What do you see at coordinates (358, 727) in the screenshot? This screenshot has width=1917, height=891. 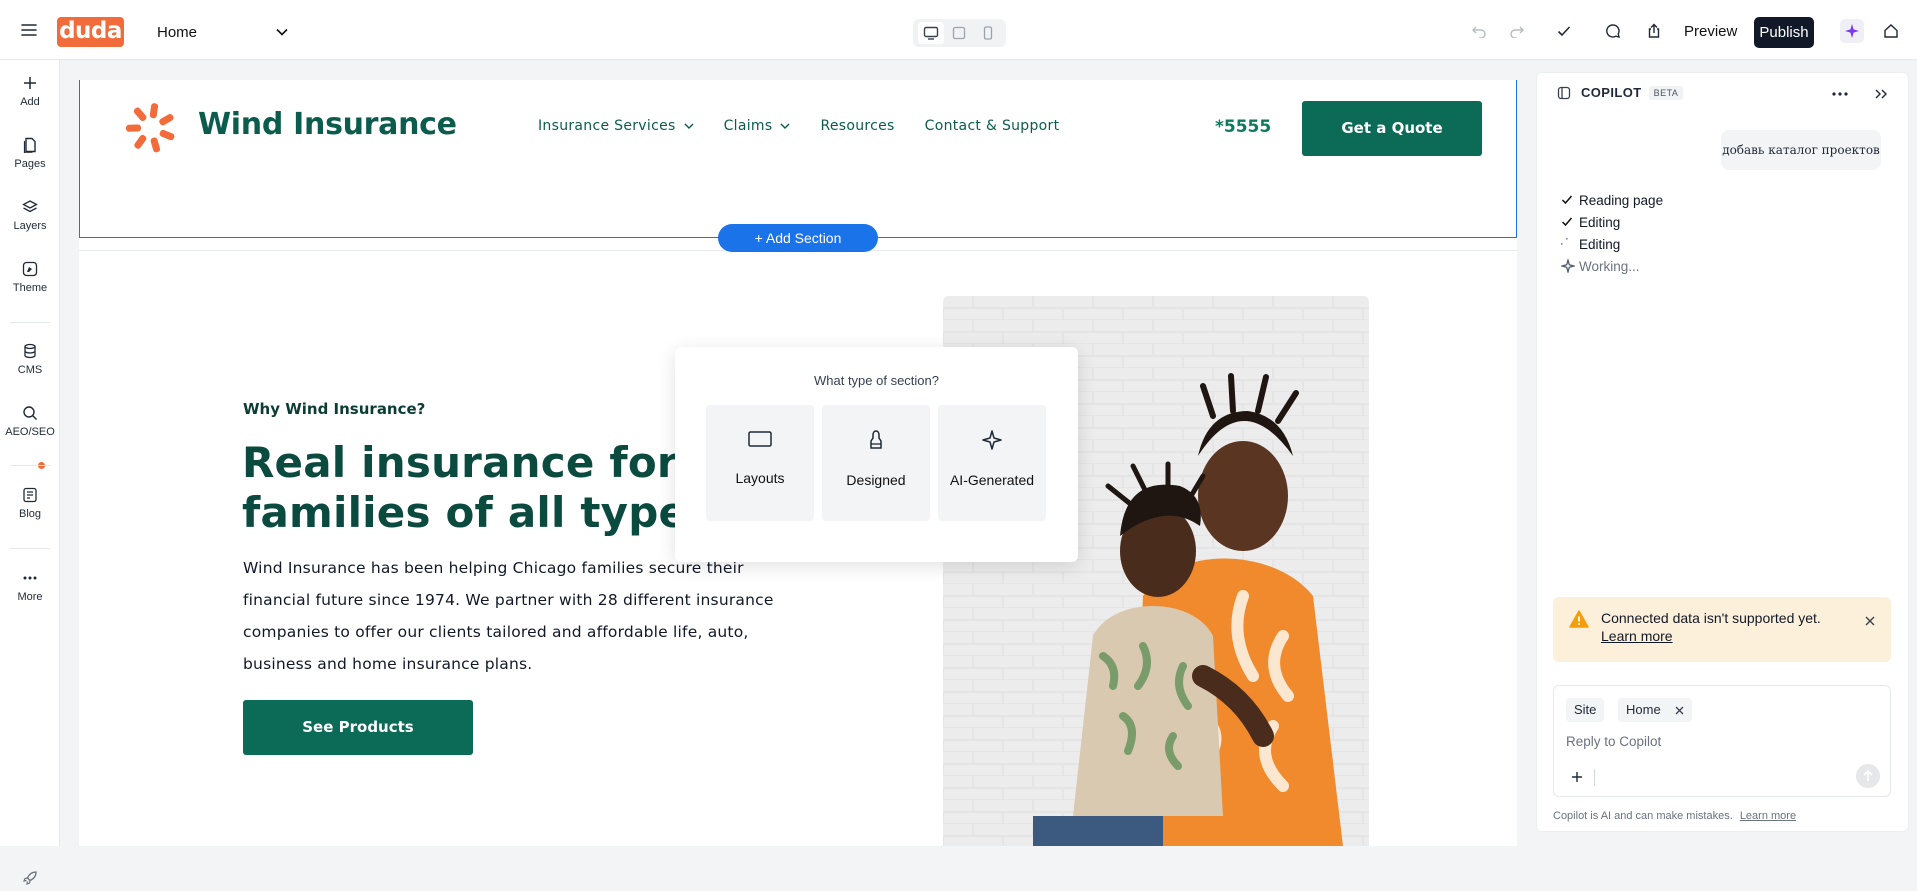 I see `see-products-button: See Products` at bounding box center [358, 727].